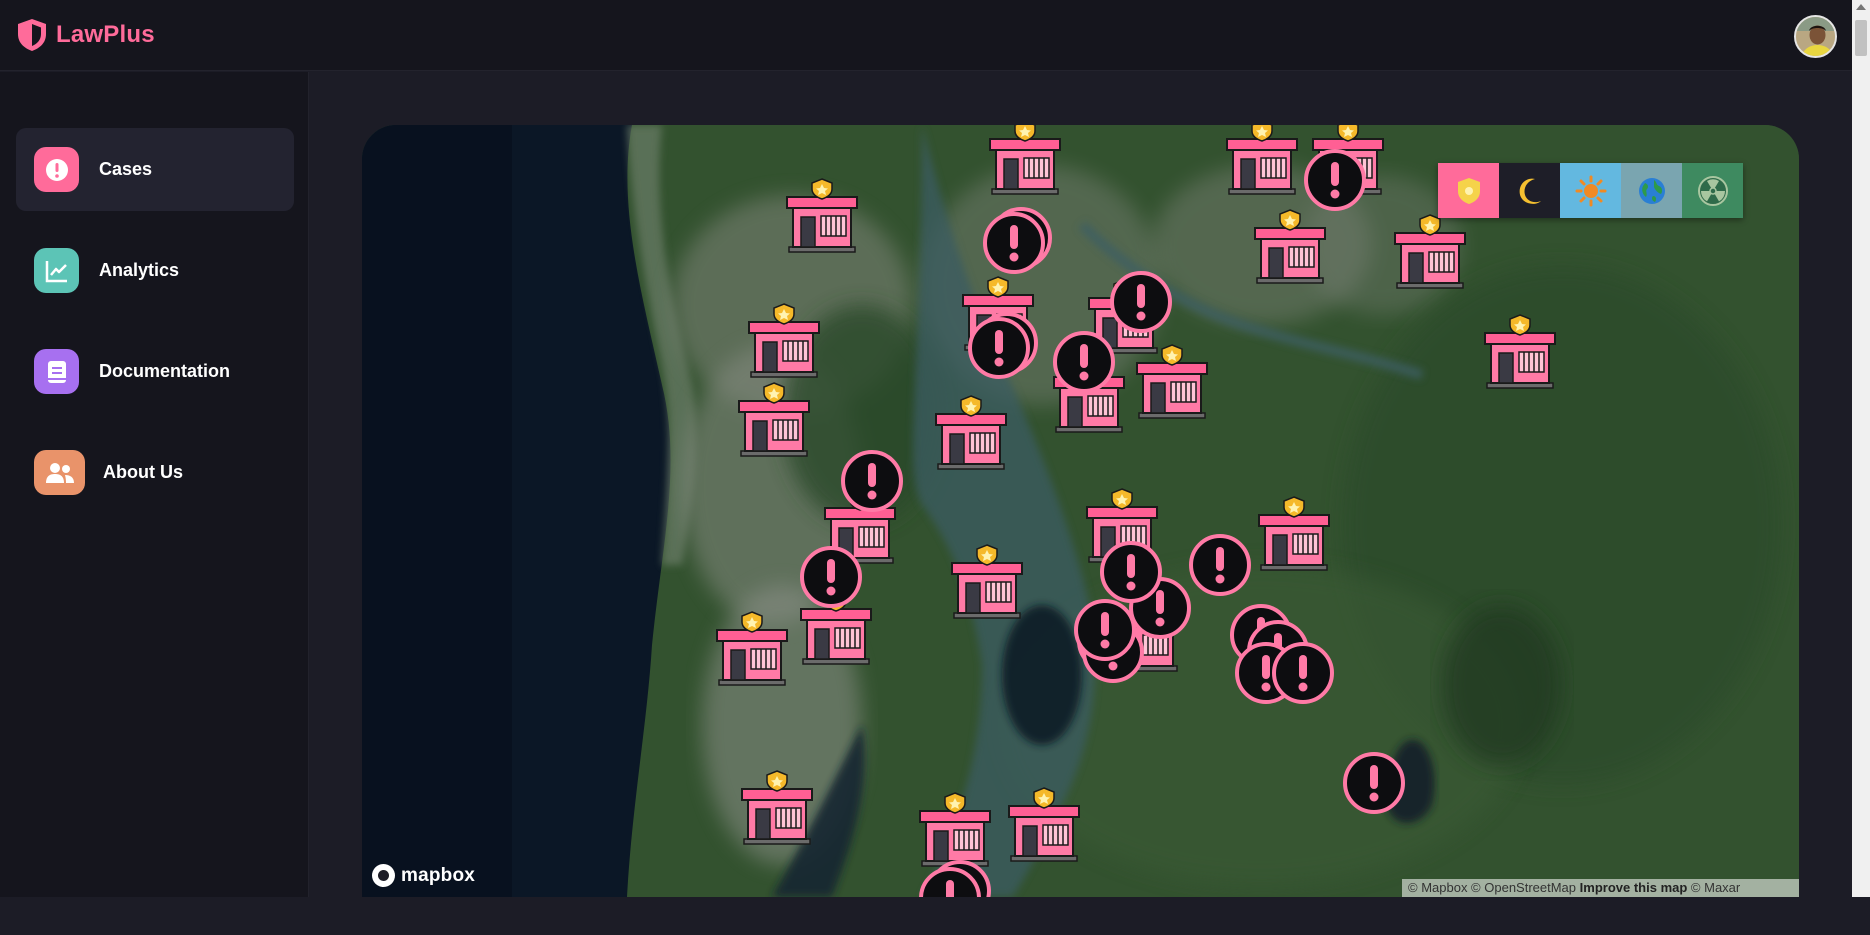 This screenshot has height=935, width=1870. I want to click on sidebar-item-analytics: Analytics, so click(155, 270).